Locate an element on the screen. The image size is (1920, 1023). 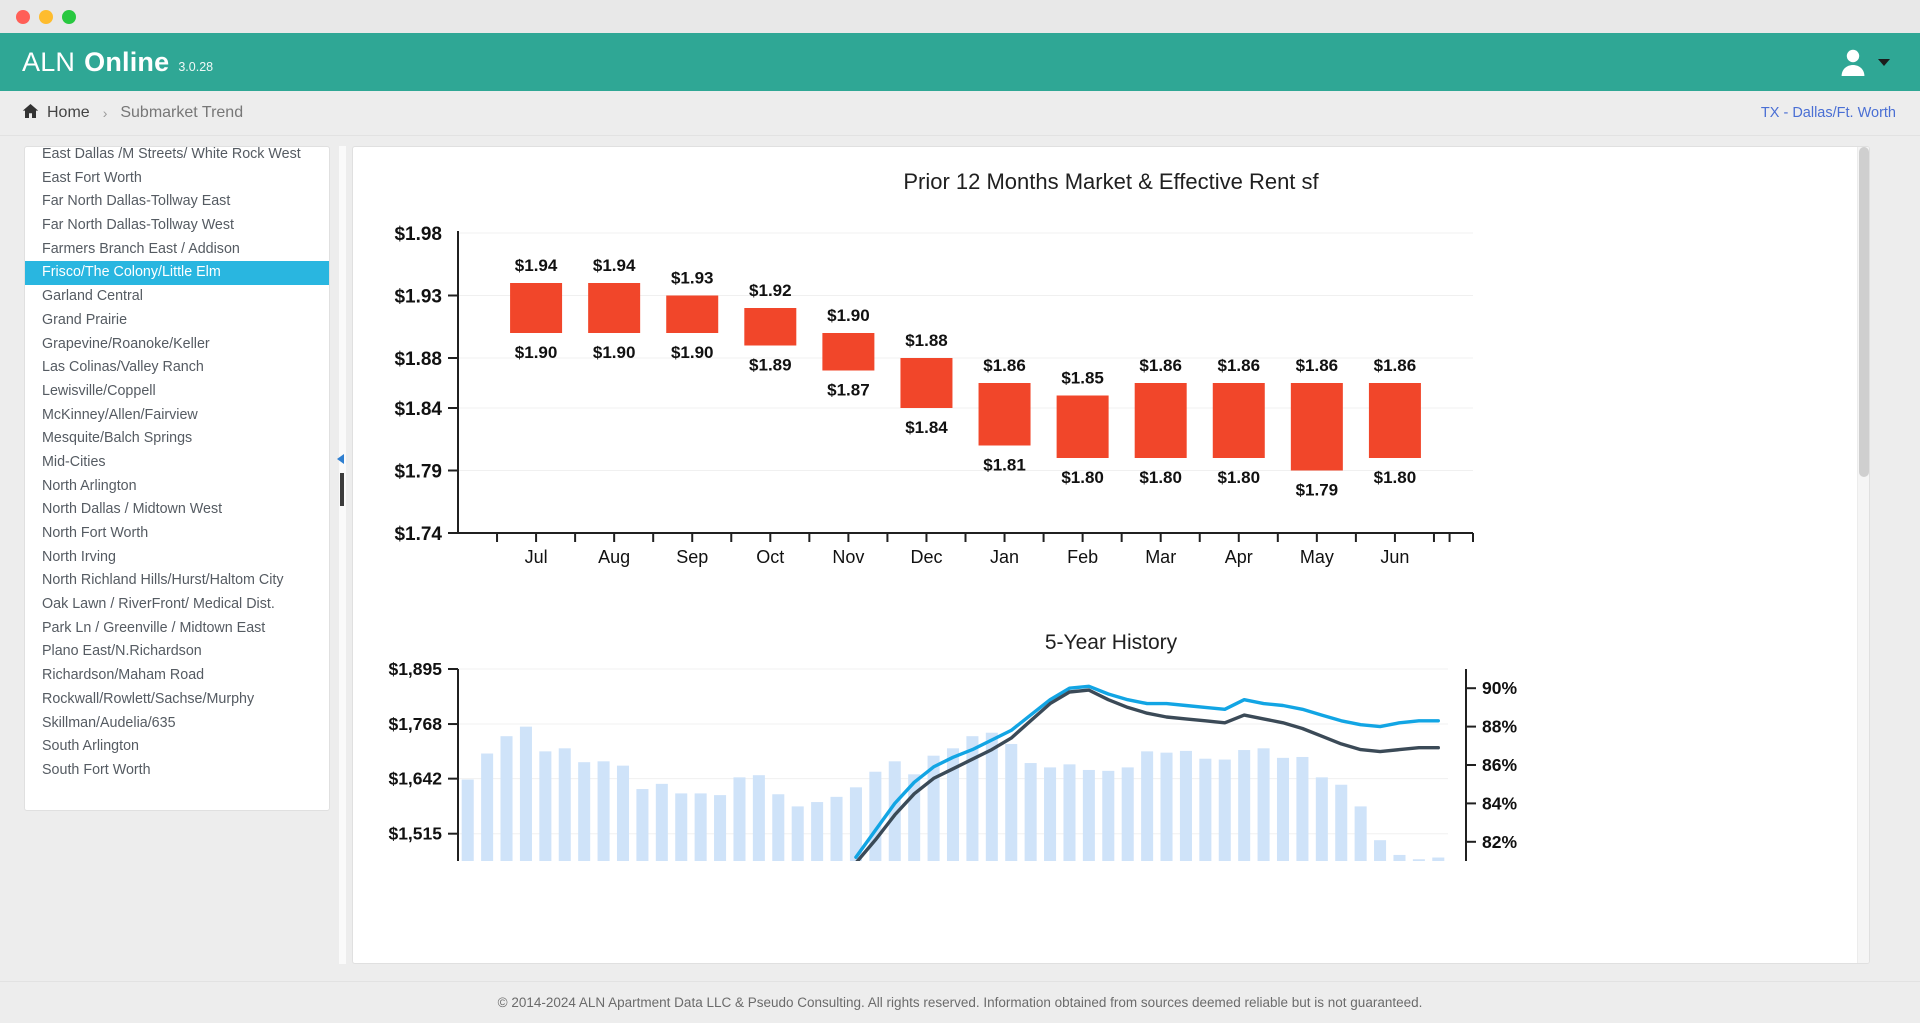
sidebar-item: Grapevine/Roanoke/Keller is located at coordinates (177, 345).